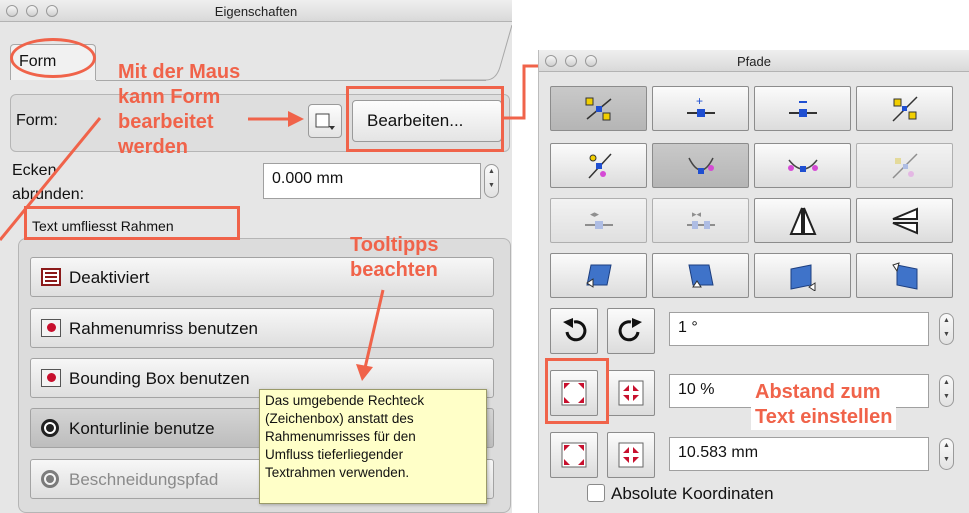  I want to click on annotation-line: Text einstellen, so click(824, 417).